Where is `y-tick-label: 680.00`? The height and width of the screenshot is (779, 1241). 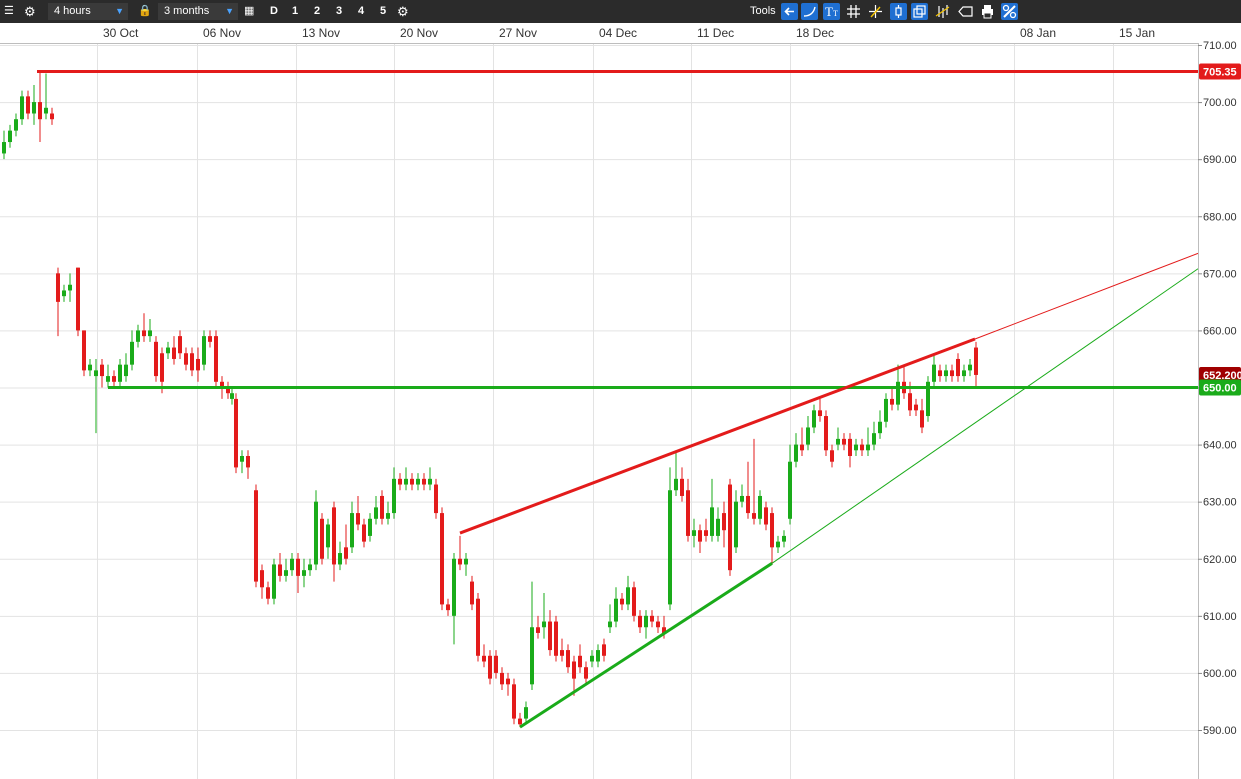
y-tick-label: 680.00 is located at coordinates (1220, 217).